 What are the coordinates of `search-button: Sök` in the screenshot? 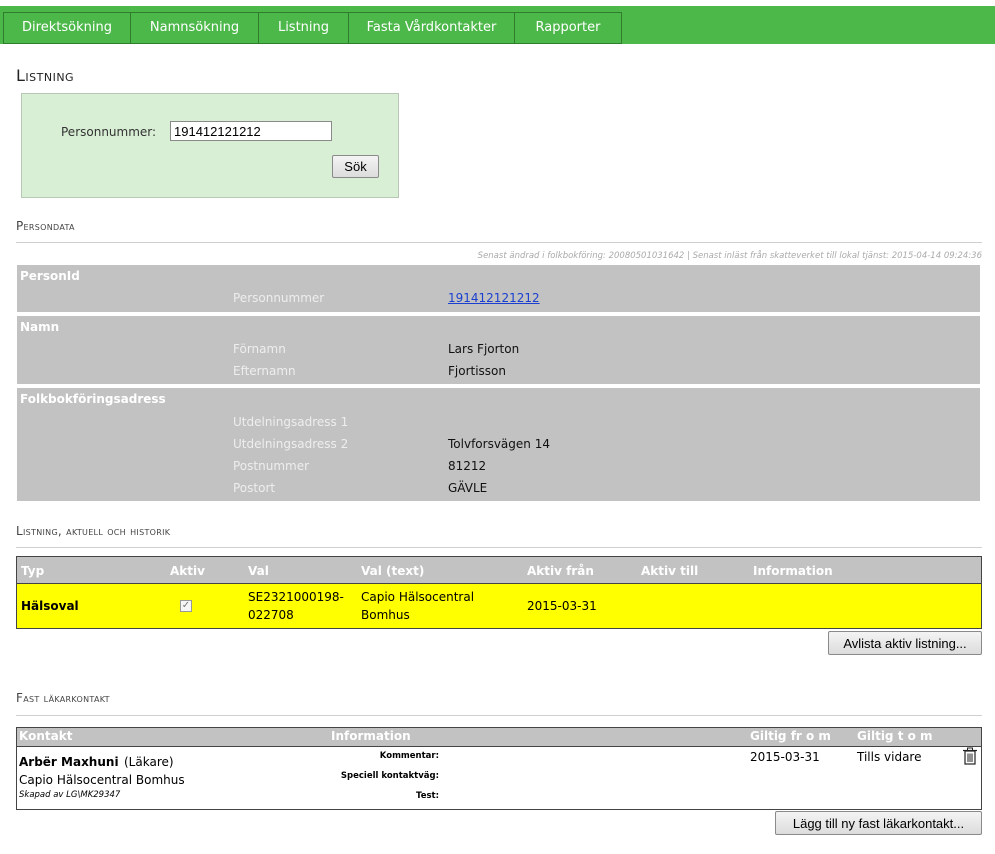 It's located at (355, 166).